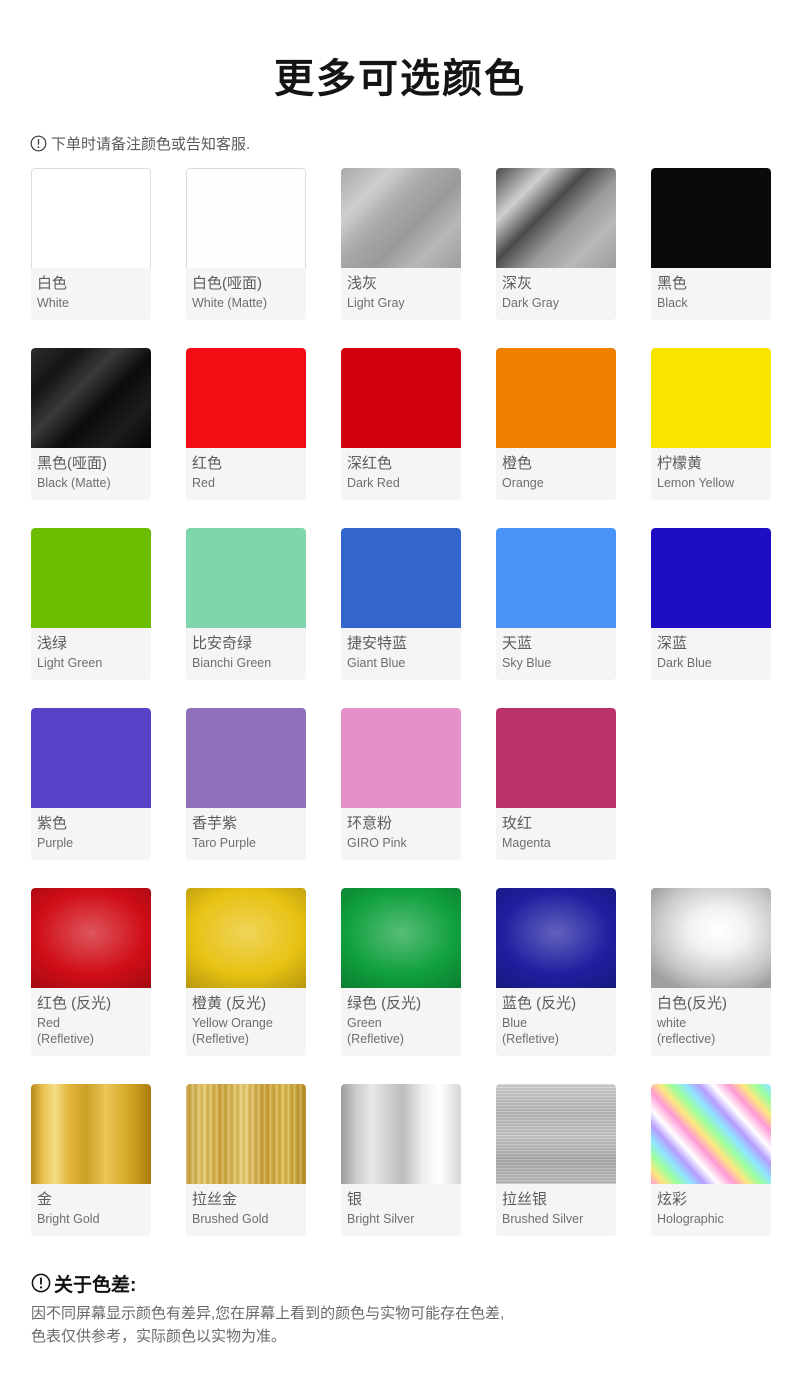 This screenshot has height=1400, width=800. What do you see at coordinates (556, 833) in the screenshot?
I see `color-label: 玫红 Magenta` at bounding box center [556, 833].